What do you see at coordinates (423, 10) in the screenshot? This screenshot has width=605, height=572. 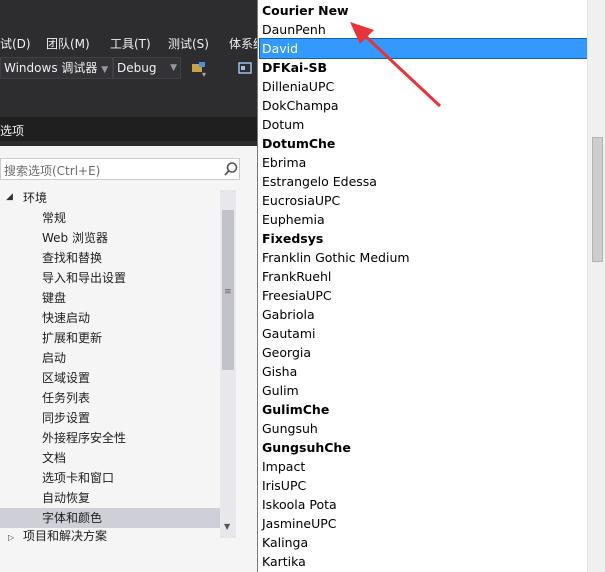 I see `font-list-item: Courier New` at bounding box center [423, 10].